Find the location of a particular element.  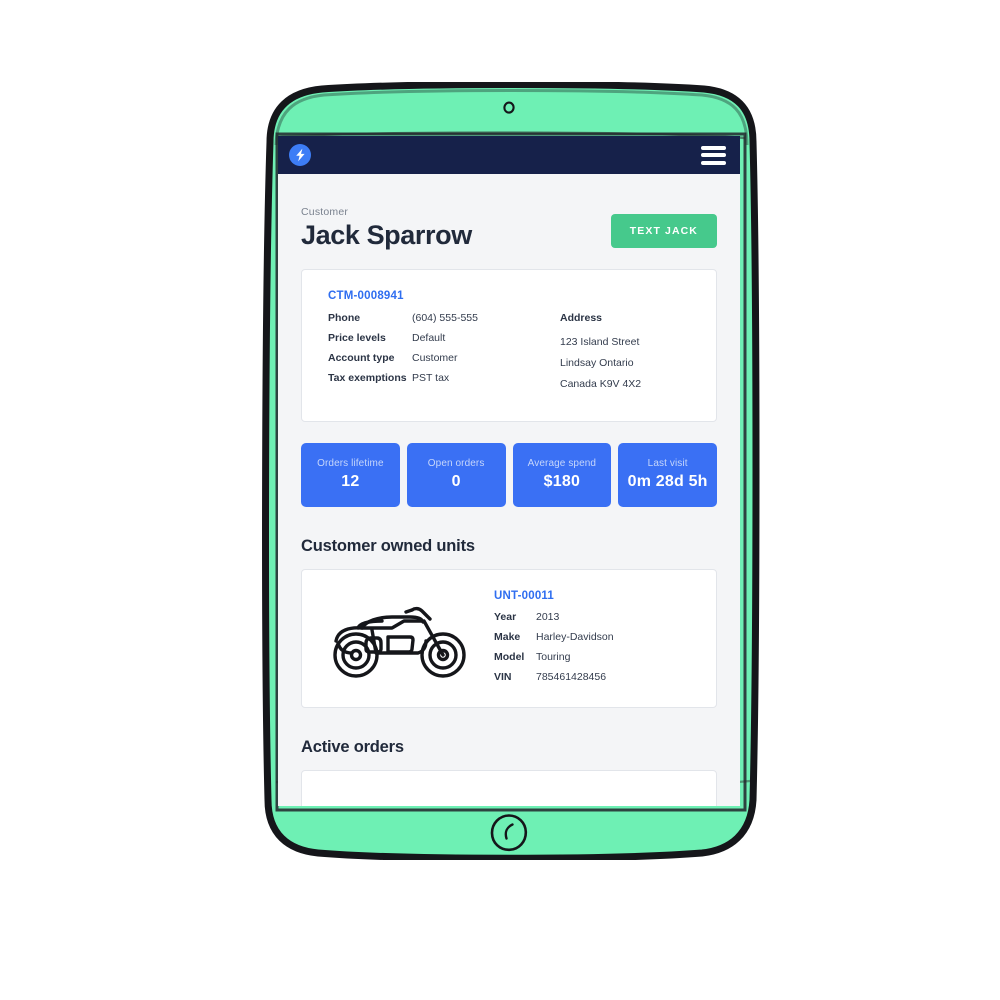

detail-label: Phone is located at coordinates (344, 317).